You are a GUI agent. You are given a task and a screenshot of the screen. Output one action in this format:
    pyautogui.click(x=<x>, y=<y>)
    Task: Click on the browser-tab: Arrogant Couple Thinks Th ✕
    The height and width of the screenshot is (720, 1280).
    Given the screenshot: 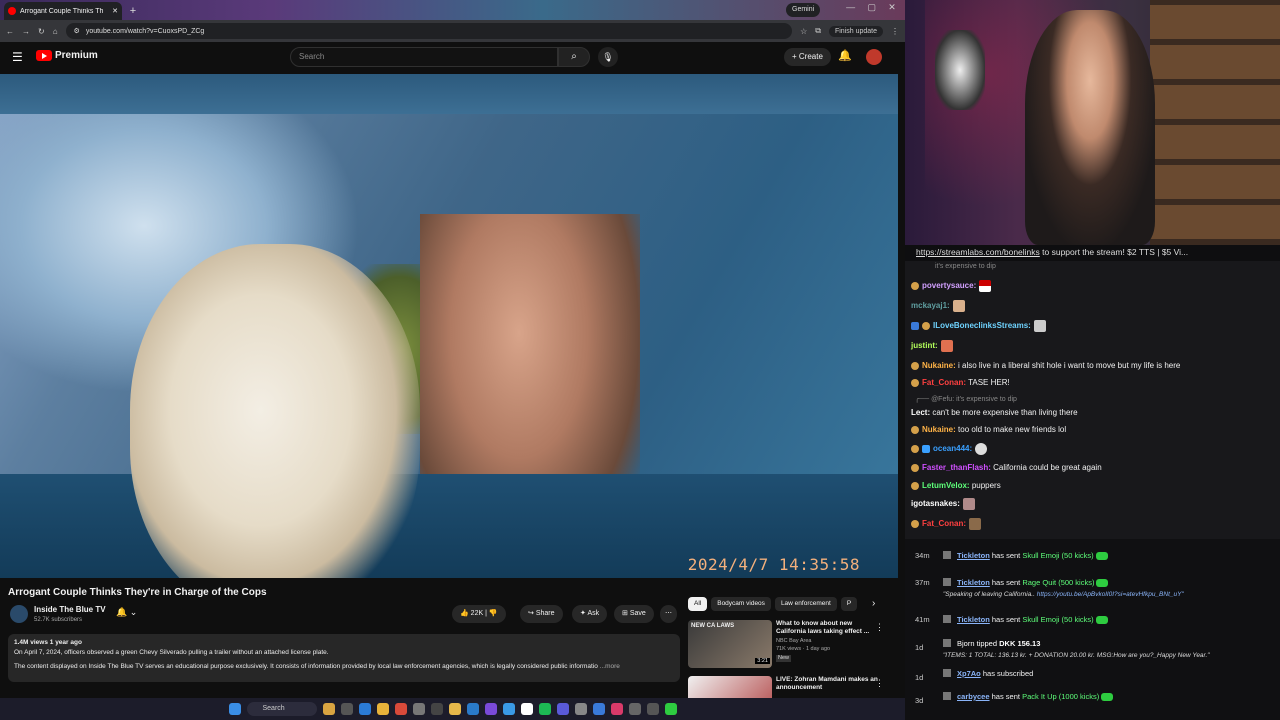 What is the action you would take?
    pyautogui.click(x=63, y=11)
    